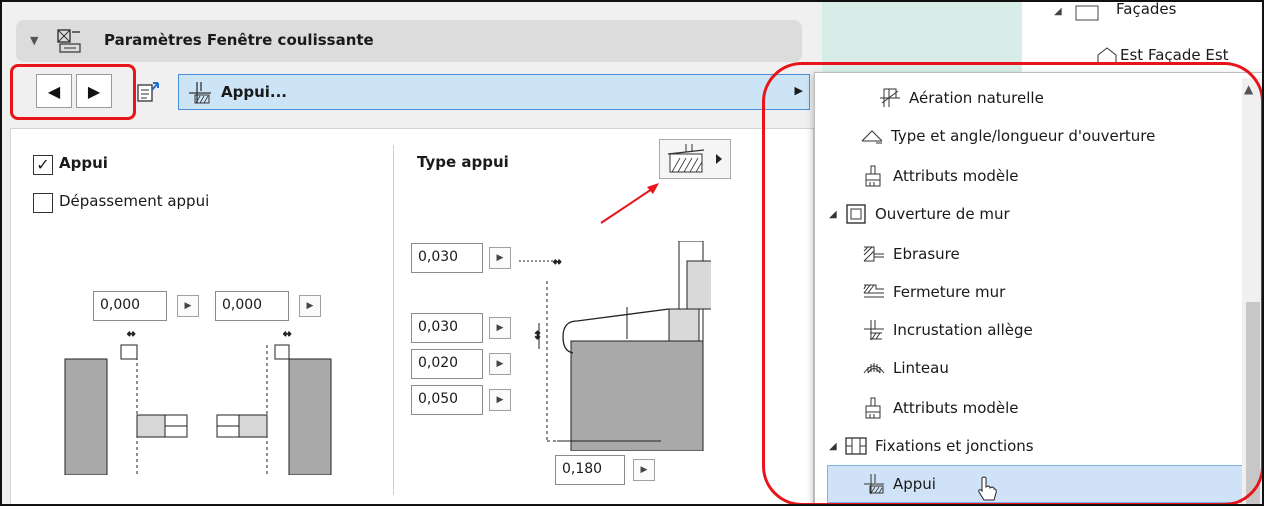  What do you see at coordinates (987, 488) in the screenshot?
I see `hand-cursor-icon` at bounding box center [987, 488].